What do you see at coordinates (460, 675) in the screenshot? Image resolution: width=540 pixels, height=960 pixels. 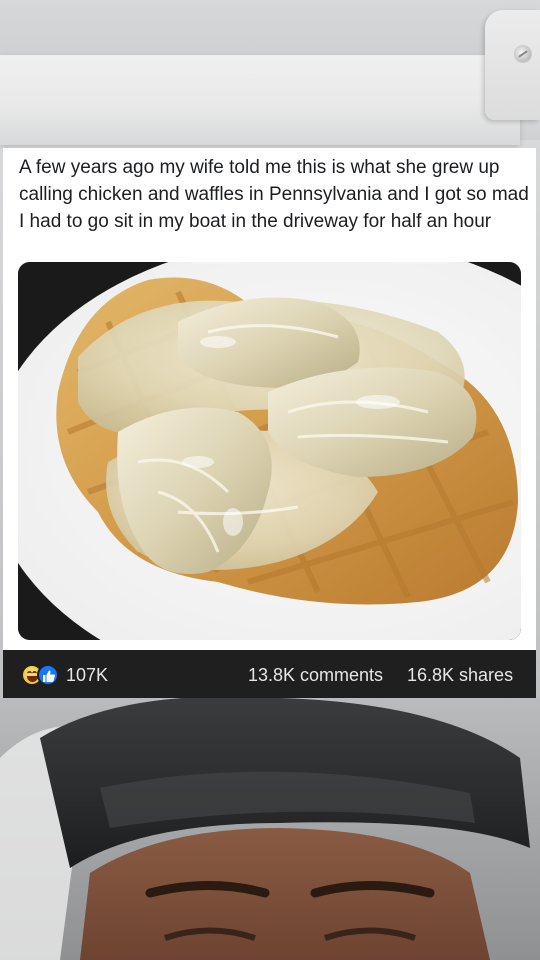 I see `shares-count: 16.8K shares` at bounding box center [460, 675].